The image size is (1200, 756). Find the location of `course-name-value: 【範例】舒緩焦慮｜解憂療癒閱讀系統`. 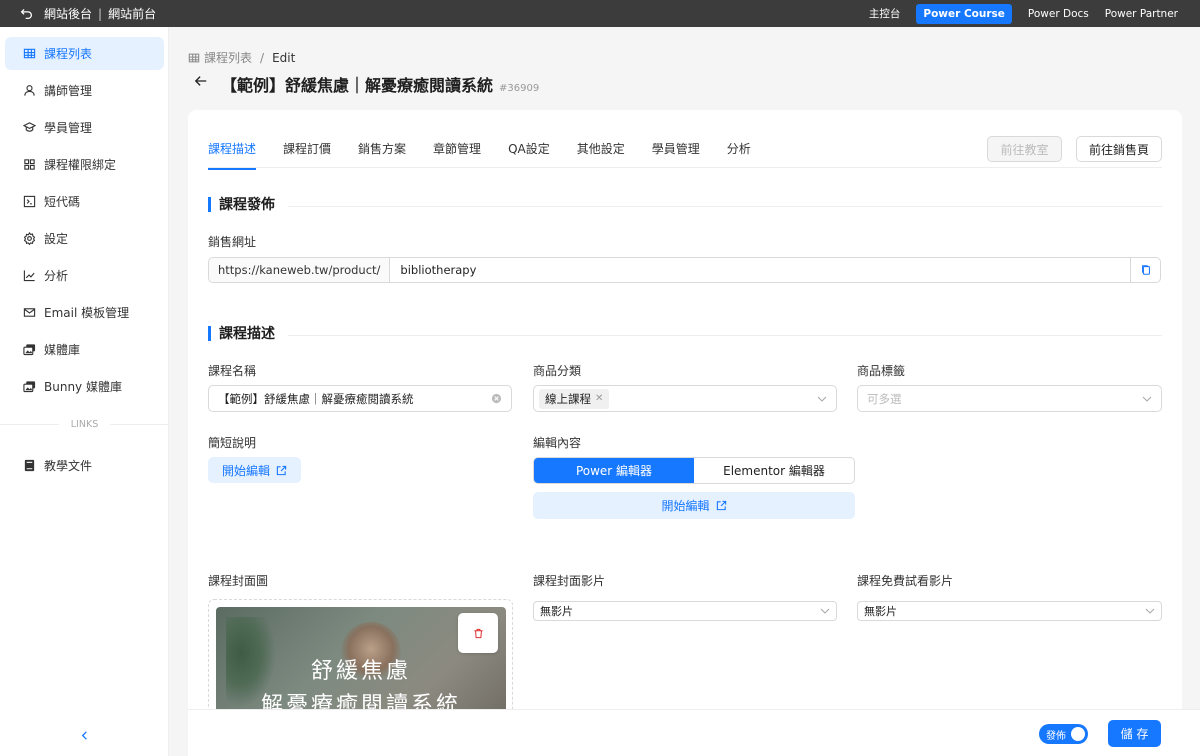

course-name-value: 【範例】舒緩焦慮｜解憂療癒閱讀系統 is located at coordinates (316, 398).